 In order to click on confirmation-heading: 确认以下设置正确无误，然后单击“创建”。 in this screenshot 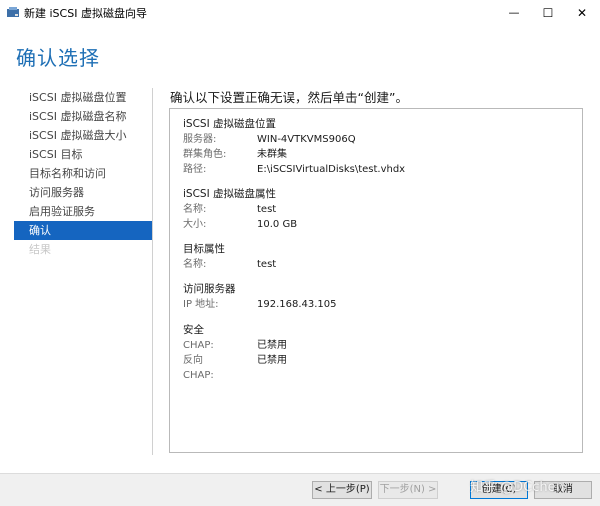, I will do `click(289, 97)`.